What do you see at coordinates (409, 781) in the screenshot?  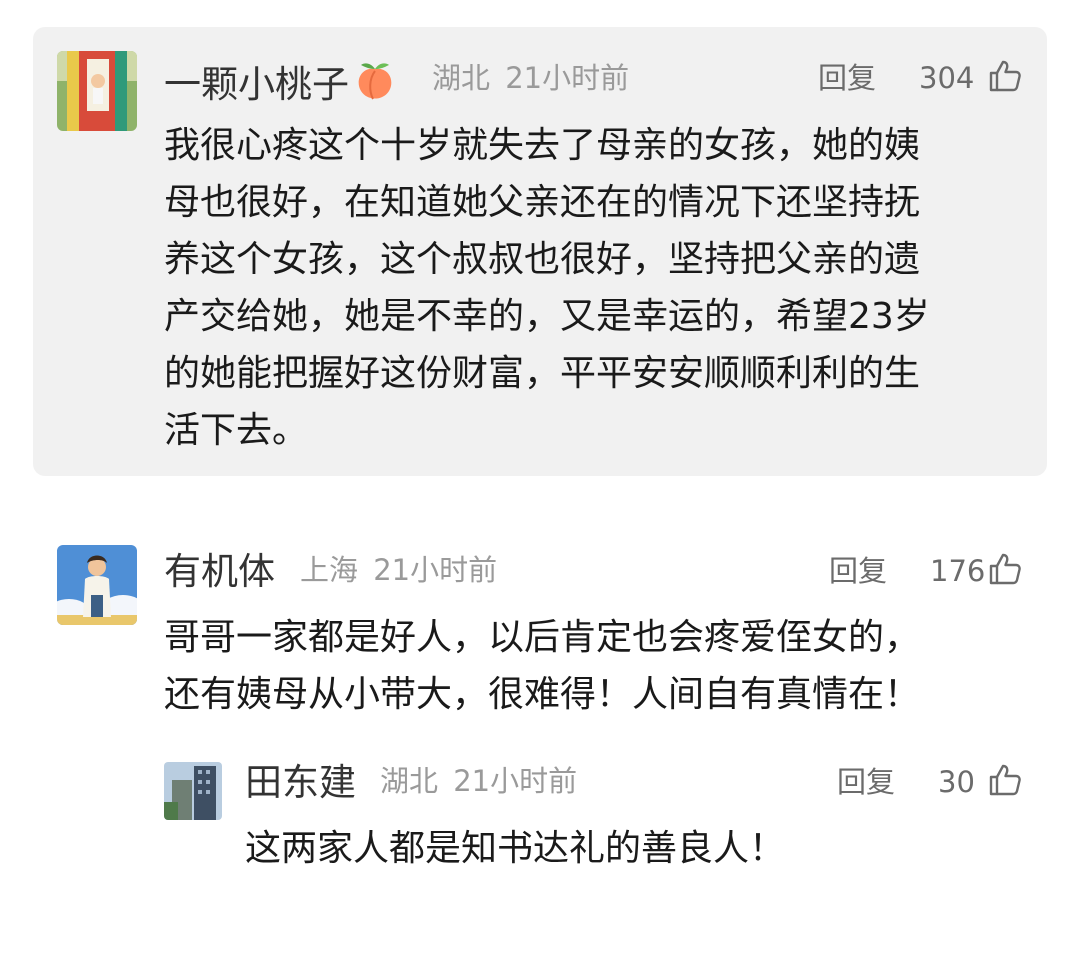 I see `reply-location: 湖北` at bounding box center [409, 781].